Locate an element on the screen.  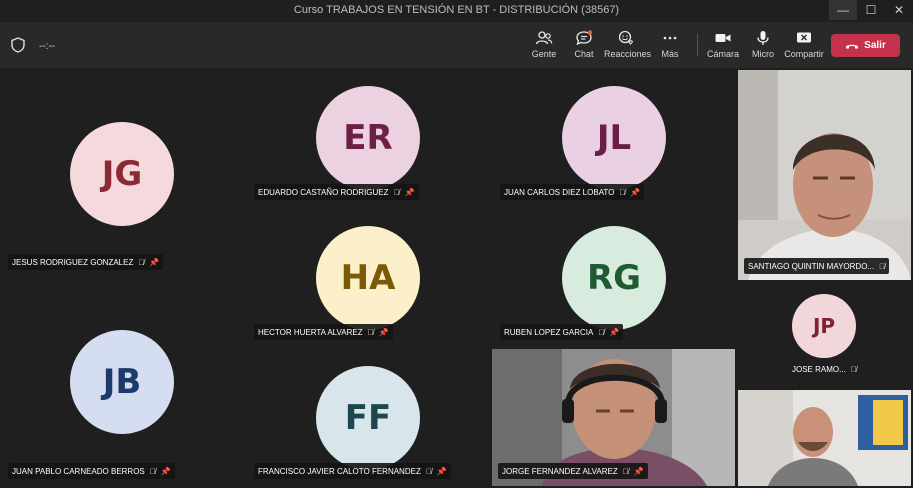
participant-name-tag: JUAN PABLO CARNEADO BERROS 🎙̸ 📌 is located at coordinates (91, 471).